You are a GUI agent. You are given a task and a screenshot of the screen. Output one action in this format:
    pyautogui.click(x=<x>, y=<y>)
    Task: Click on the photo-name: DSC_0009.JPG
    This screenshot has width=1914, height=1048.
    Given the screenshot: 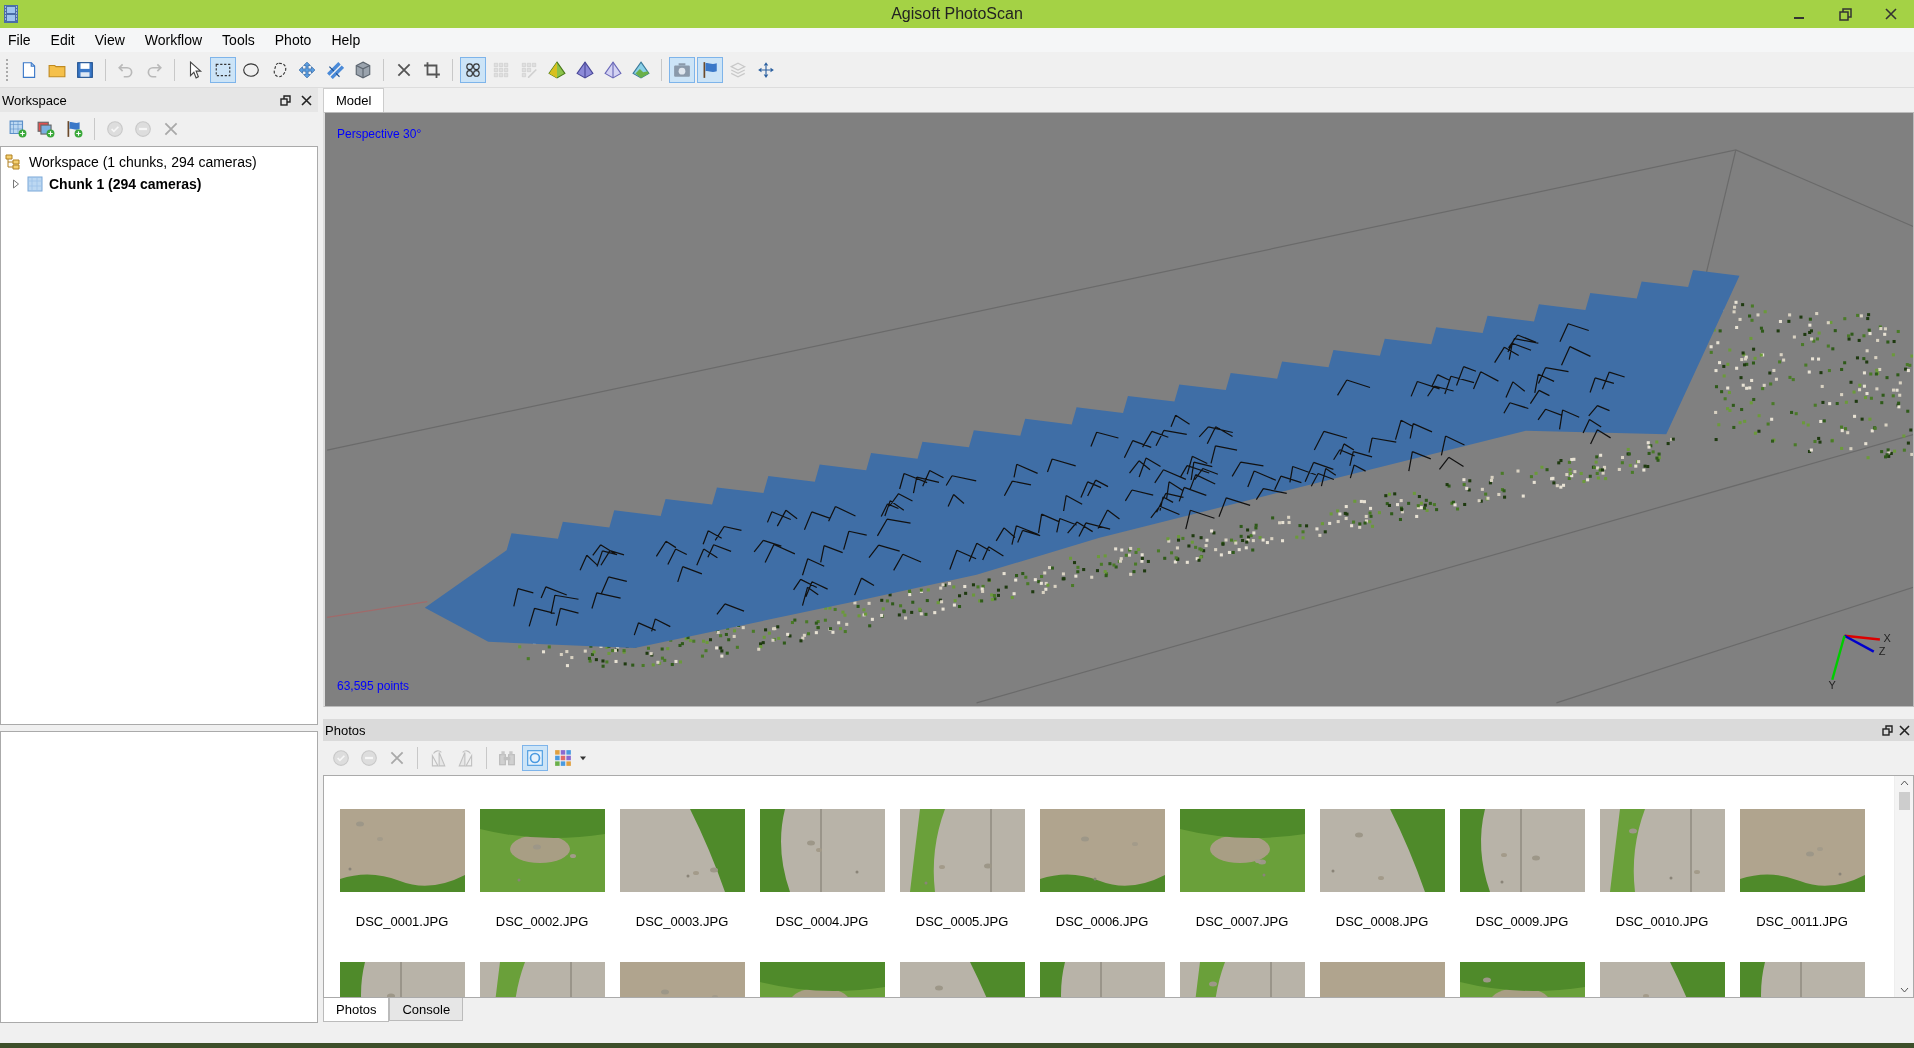 What is the action you would take?
    pyautogui.click(x=1522, y=938)
    